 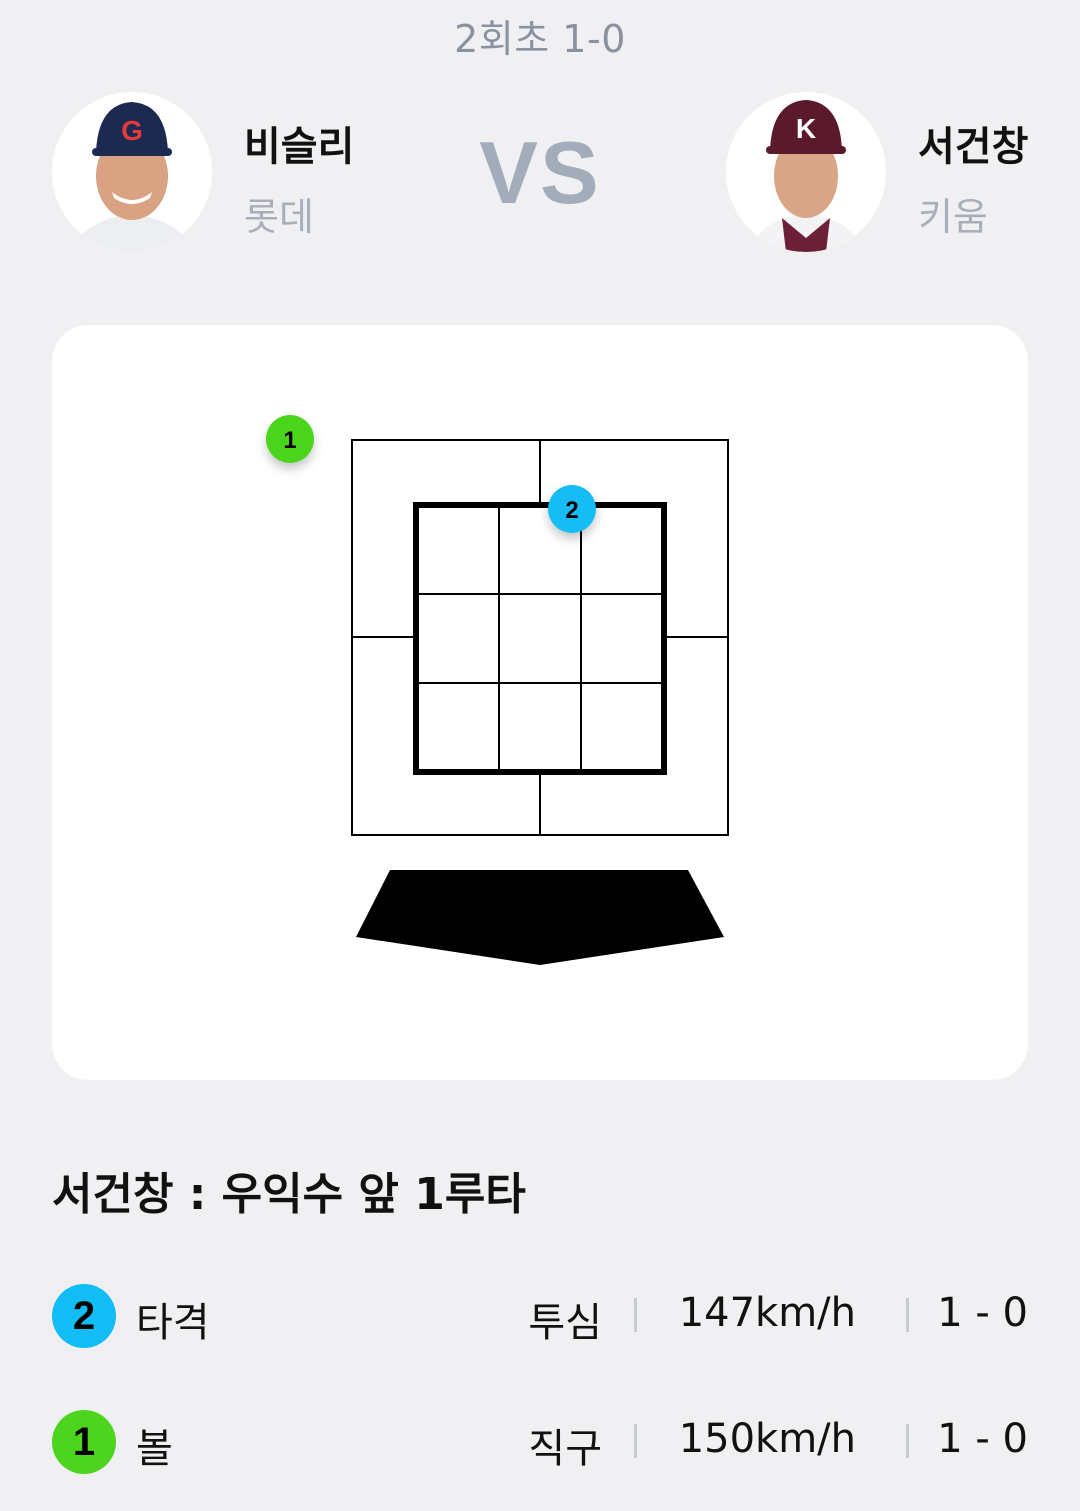 I want to click on pitch-speed: 147km/h, so click(x=767, y=1313).